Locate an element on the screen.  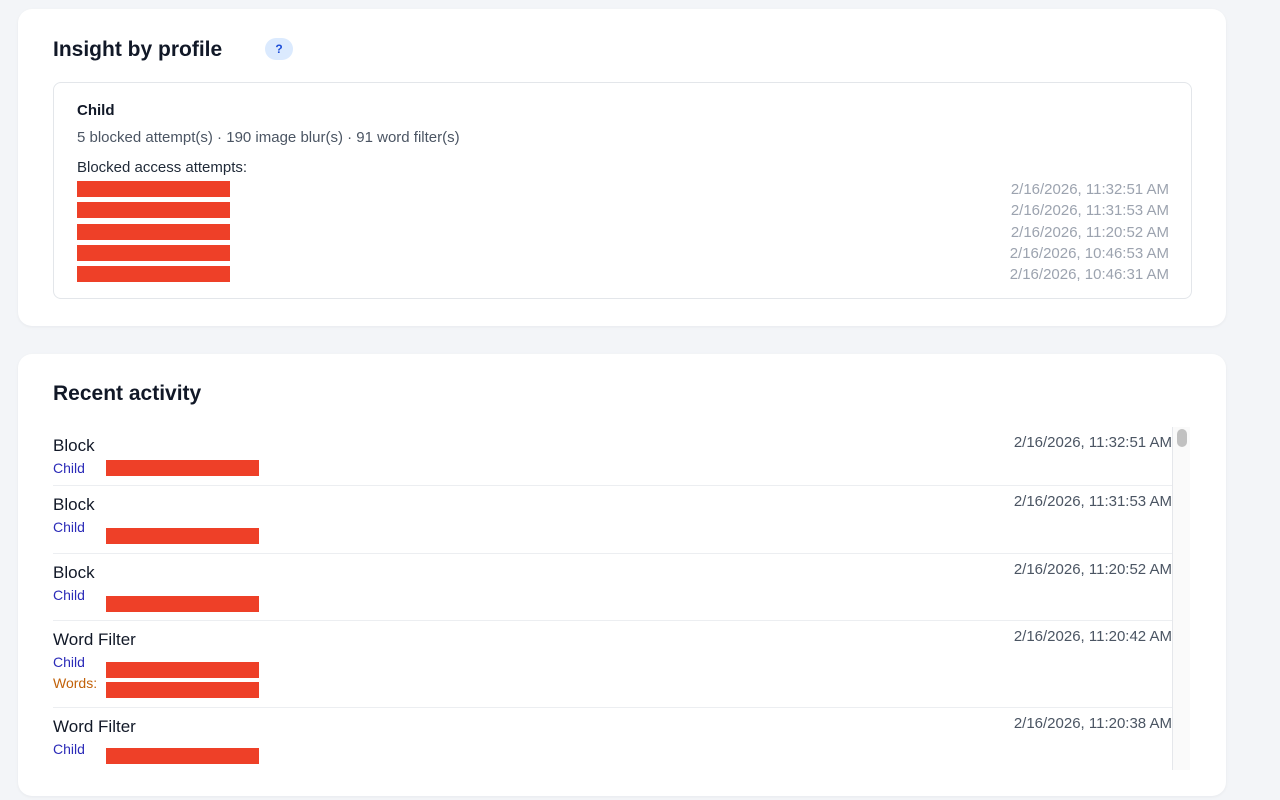
redacted-words is located at coordinates (182, 690).